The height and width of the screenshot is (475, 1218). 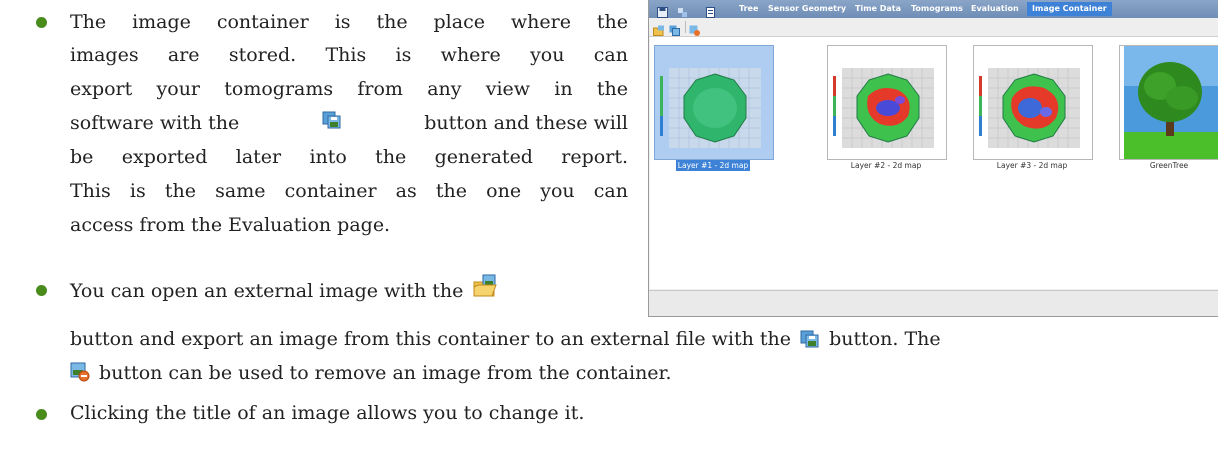 What do you see at coordinates (878, 9) in the screenshot?
I see `tab-time-data: Time Data` at bounding box center [878, 9].